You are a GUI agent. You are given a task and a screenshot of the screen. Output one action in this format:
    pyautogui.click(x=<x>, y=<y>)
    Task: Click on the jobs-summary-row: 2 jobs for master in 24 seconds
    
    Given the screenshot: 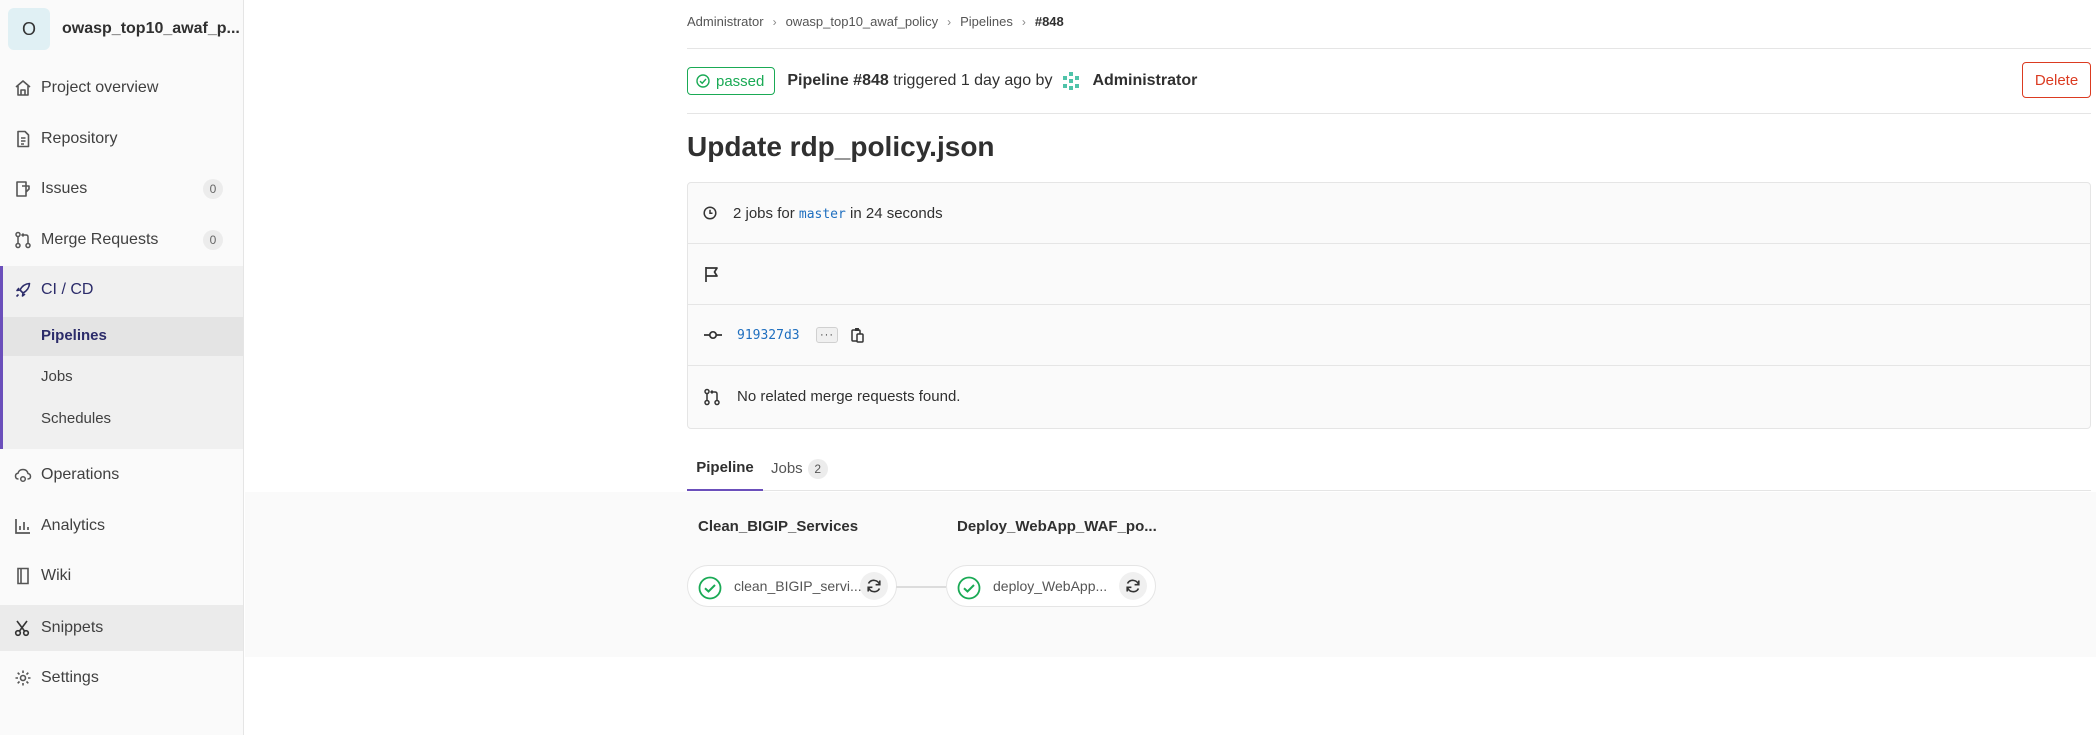 What is the action you would take?
    pyautogui.click(x=1389, y=213)
    